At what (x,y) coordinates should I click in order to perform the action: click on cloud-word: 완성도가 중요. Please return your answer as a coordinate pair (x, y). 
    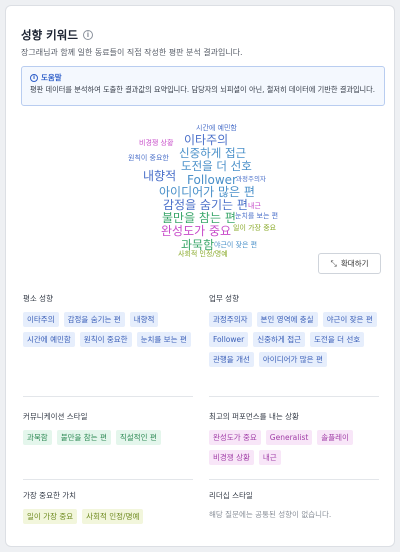
    Looking at the image, I should click on (196, 231).